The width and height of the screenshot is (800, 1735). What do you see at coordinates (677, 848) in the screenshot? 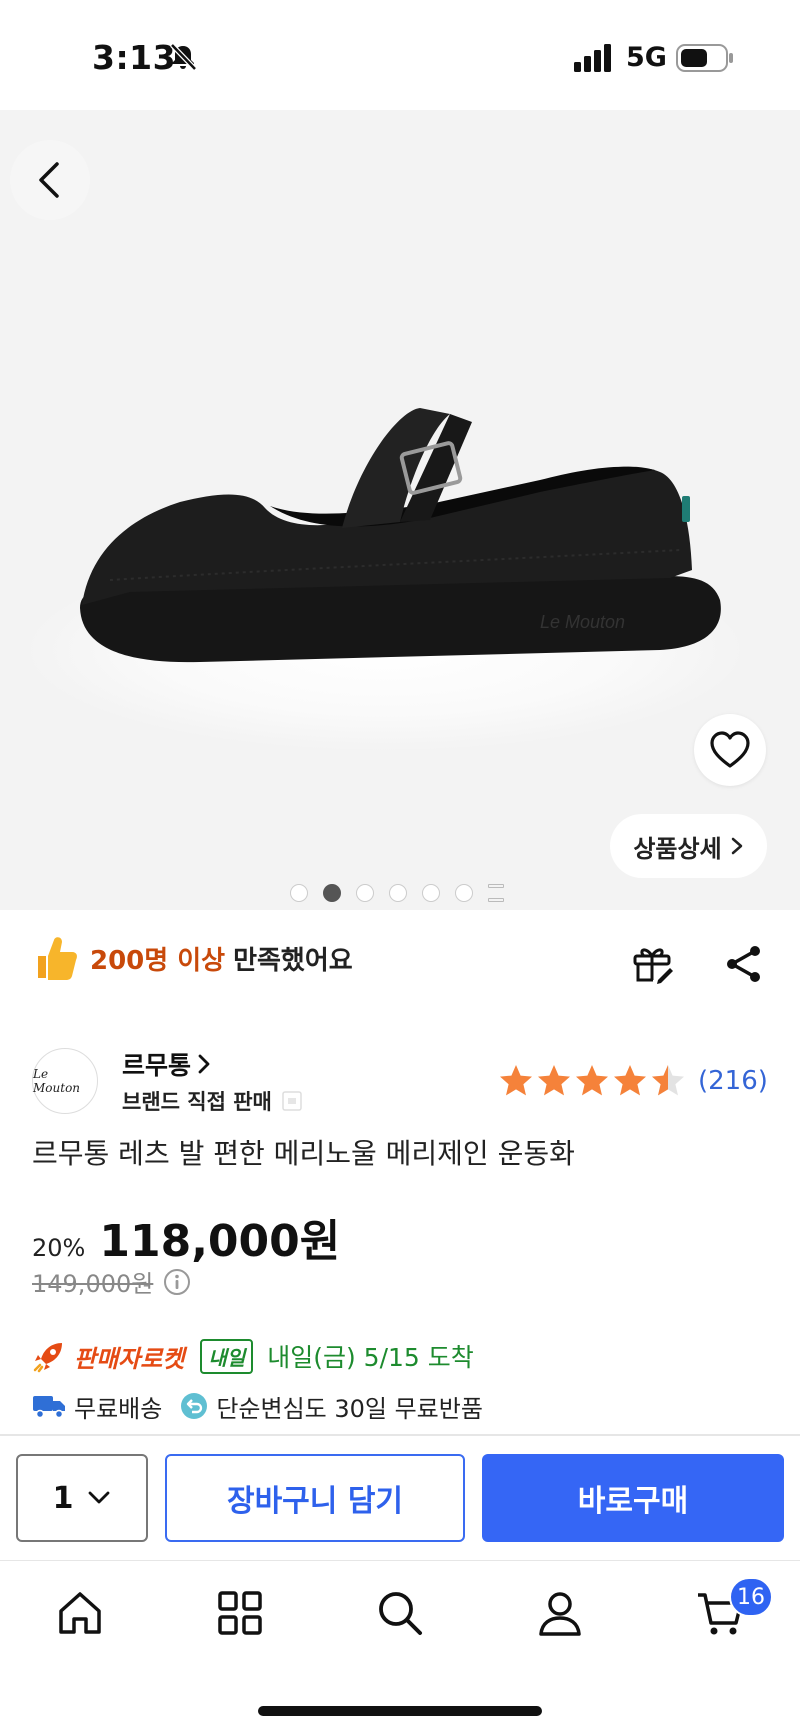
I see `product-detail-label: 상품상세` at bounding box center [677, 848].